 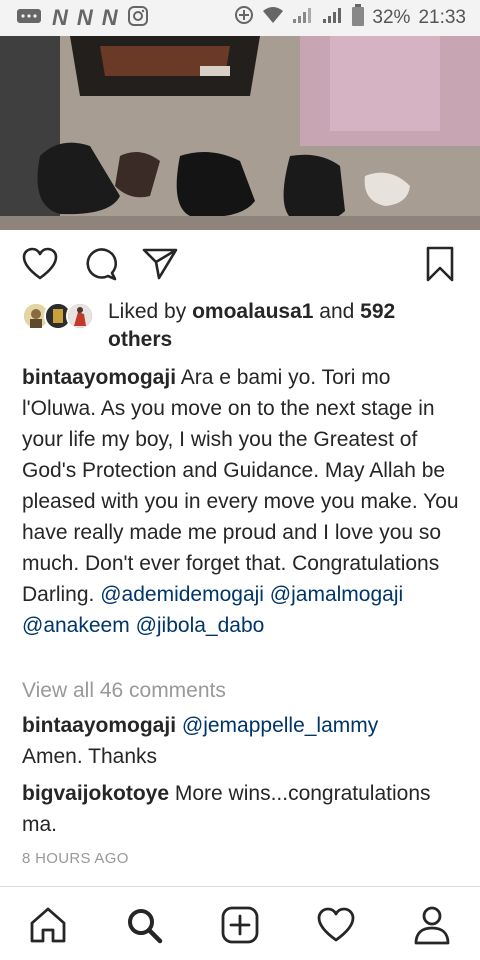 I want to click on liked-by-and: and, so click(x=337, y=311).